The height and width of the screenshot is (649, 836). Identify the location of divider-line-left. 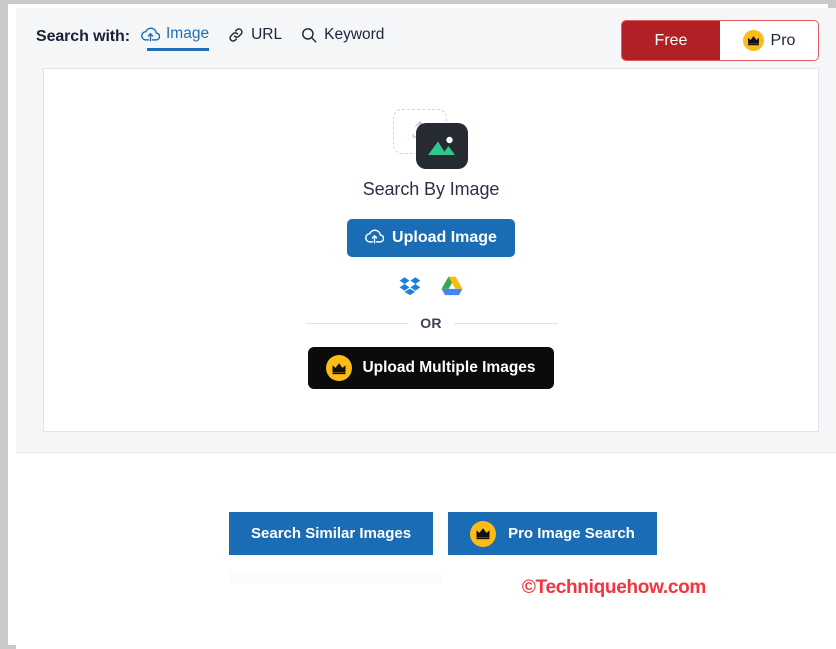
(356, 323).